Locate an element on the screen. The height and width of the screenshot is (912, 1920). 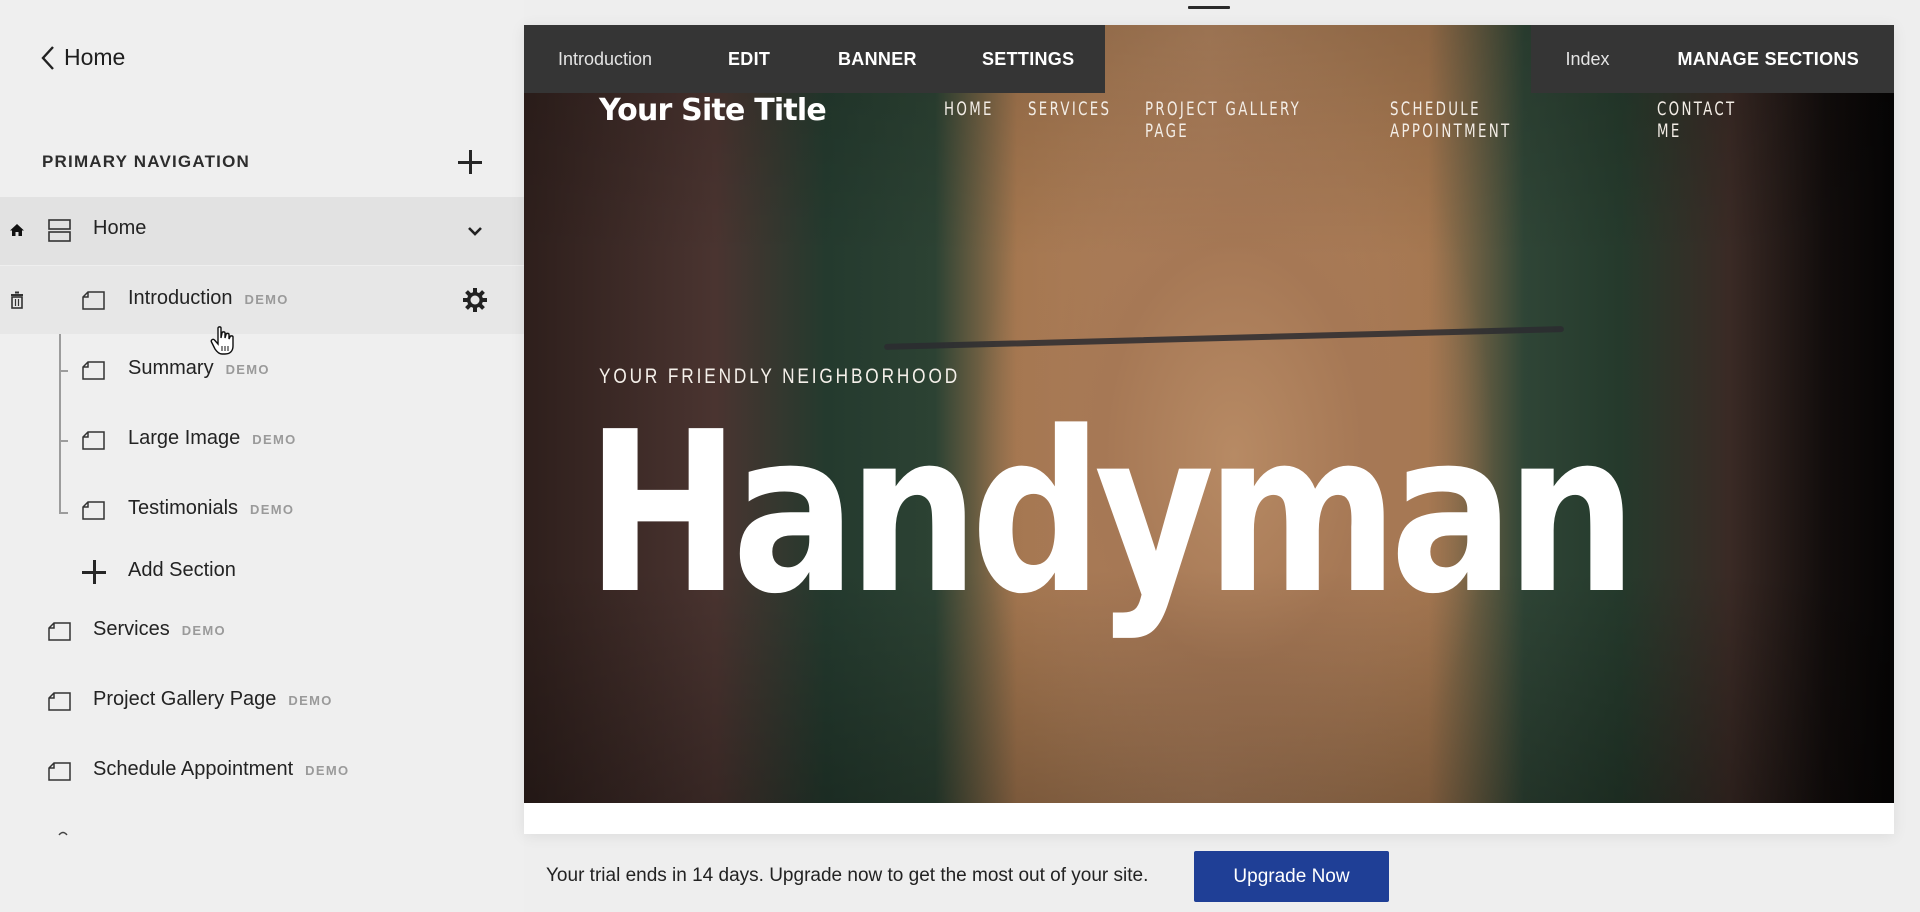
back-link-label: Home is located at coordinates (95, 57).